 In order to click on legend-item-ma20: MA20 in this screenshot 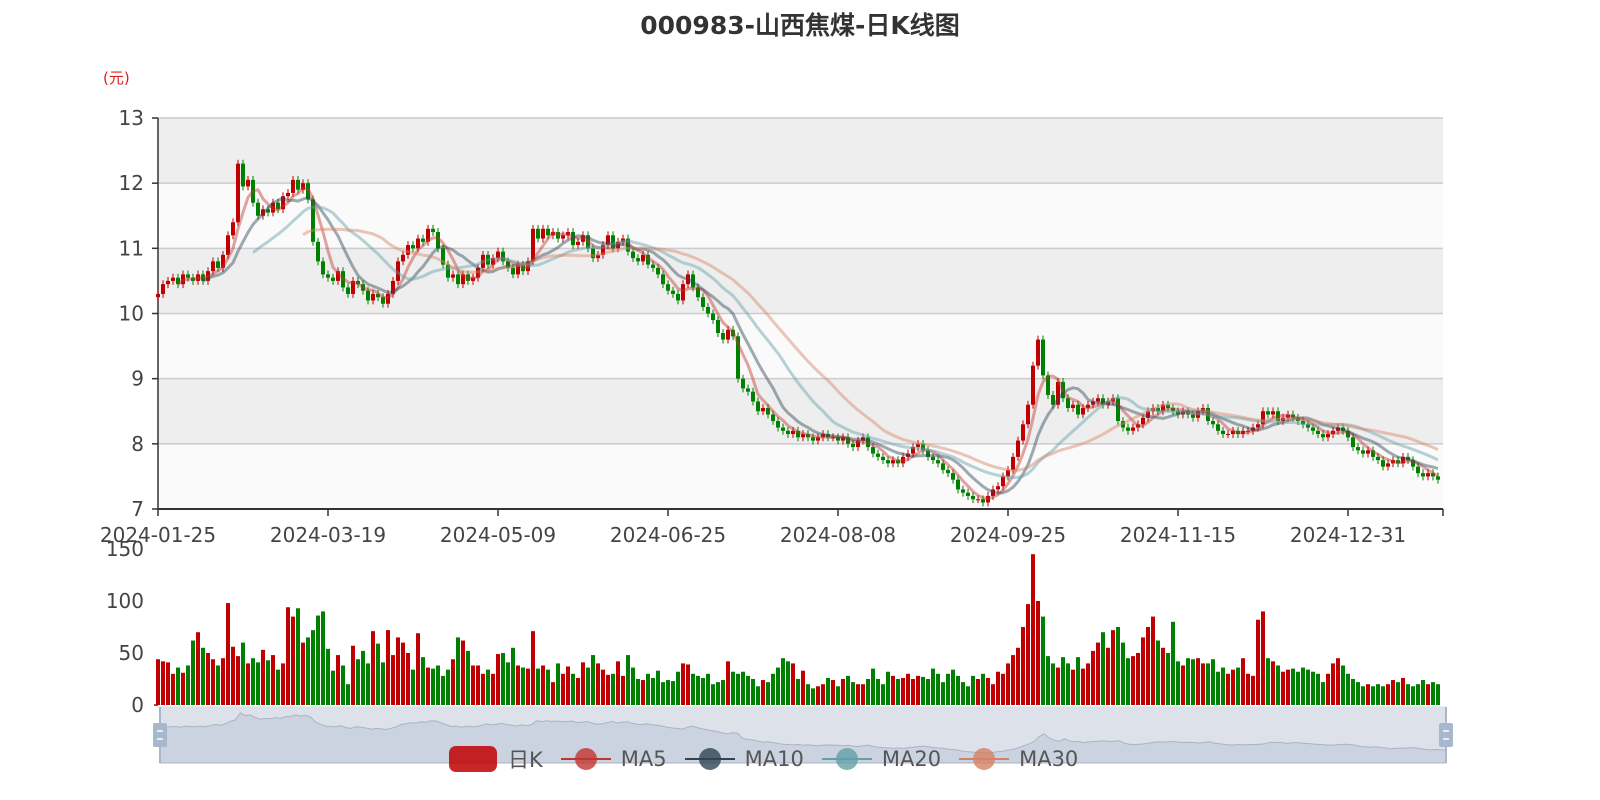, I will do `click(881, 759)`.